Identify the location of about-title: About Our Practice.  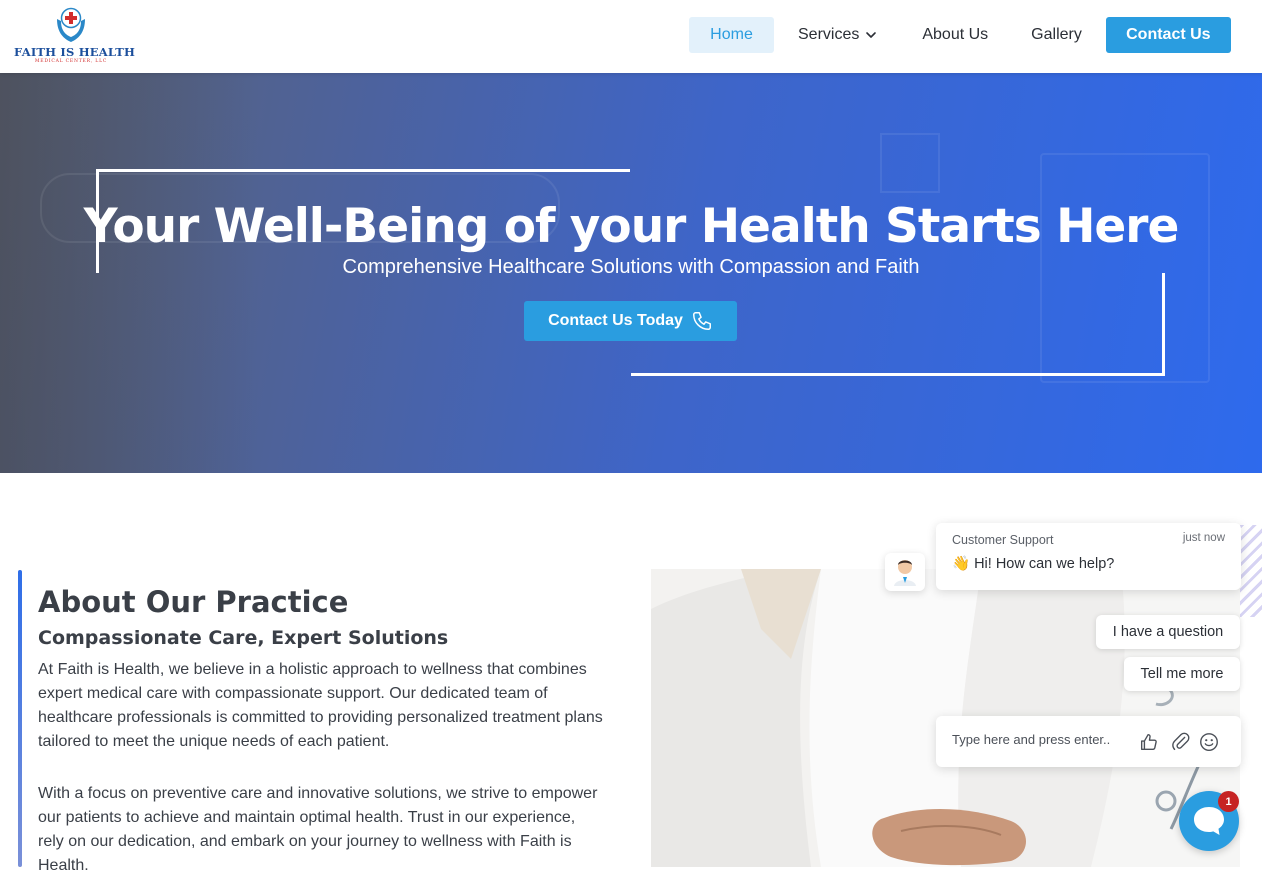
(193, 602).